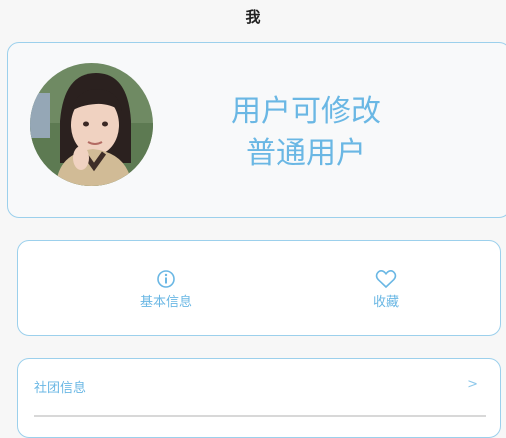 This screenshot has height=438, width=506. What do you see at coordinates (253, 17) in the screenshot?
I see `page-title: 我` at bounding box center [253, 17].